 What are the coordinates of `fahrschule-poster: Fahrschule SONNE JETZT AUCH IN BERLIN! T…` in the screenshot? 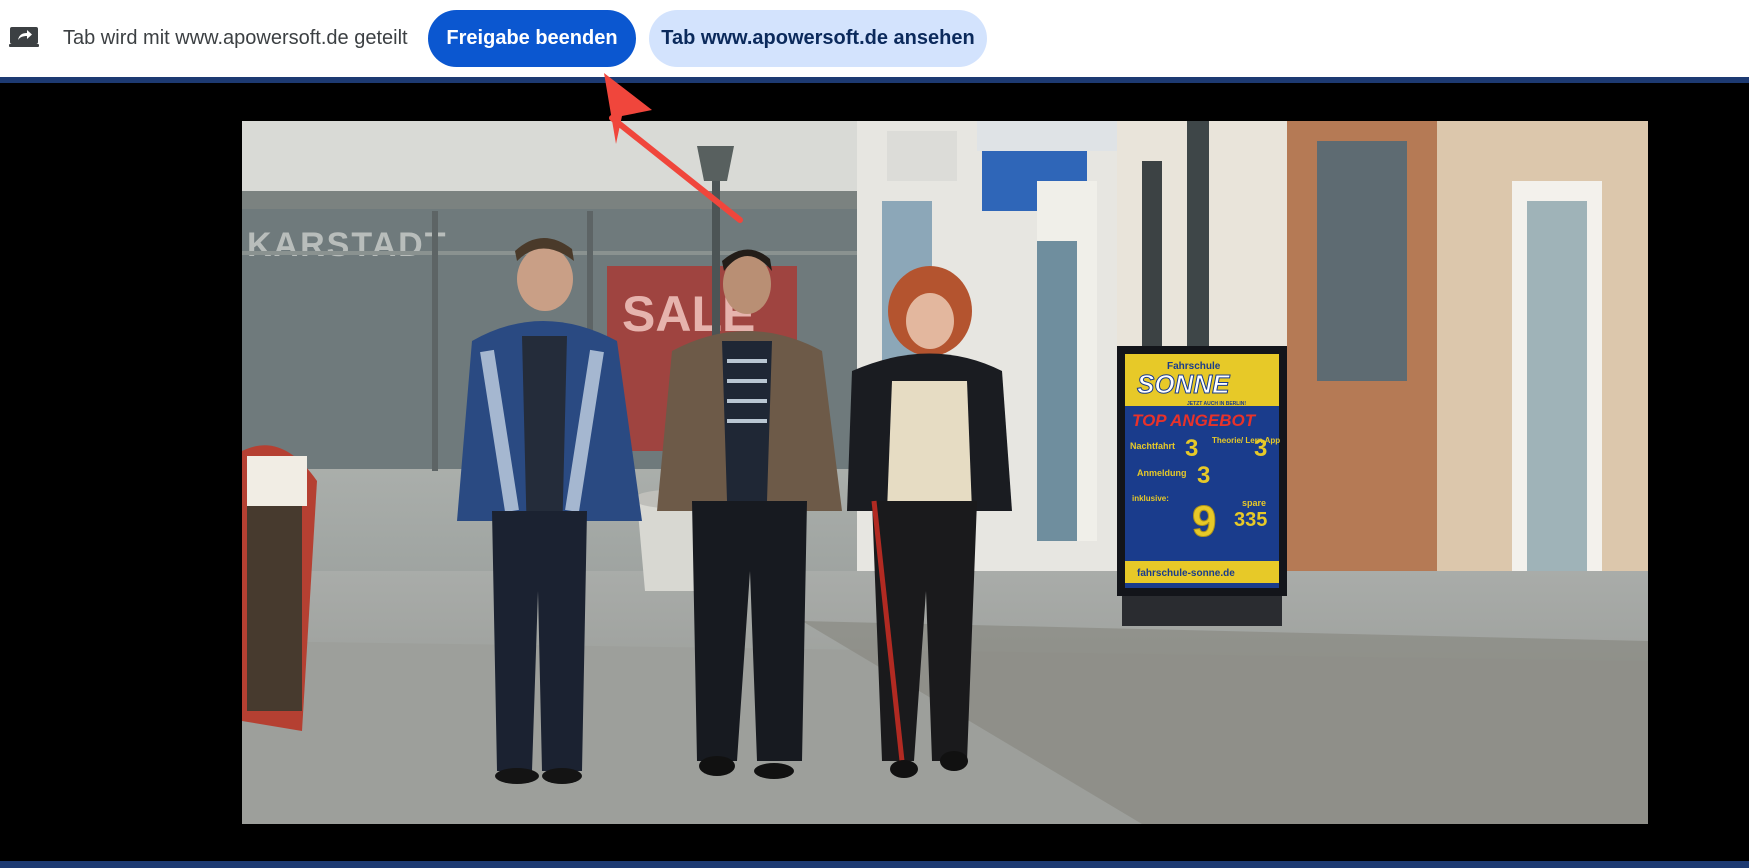 It's located at (1202, 486).